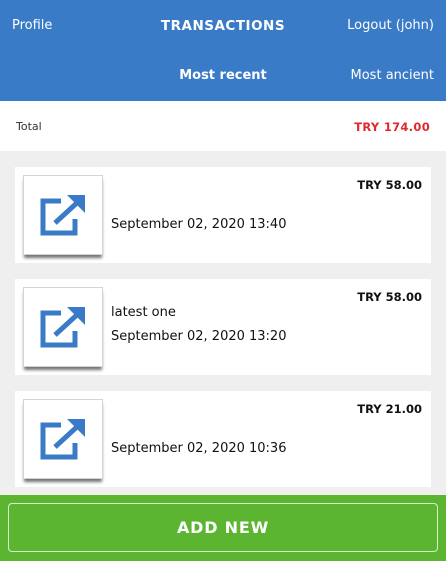 The image size is (446, 561). What do you see at coordinates (199, 224) in the screenshot?
I see `transaction-date: September 02, 2020 13:40` at bounding box center [199, 224].